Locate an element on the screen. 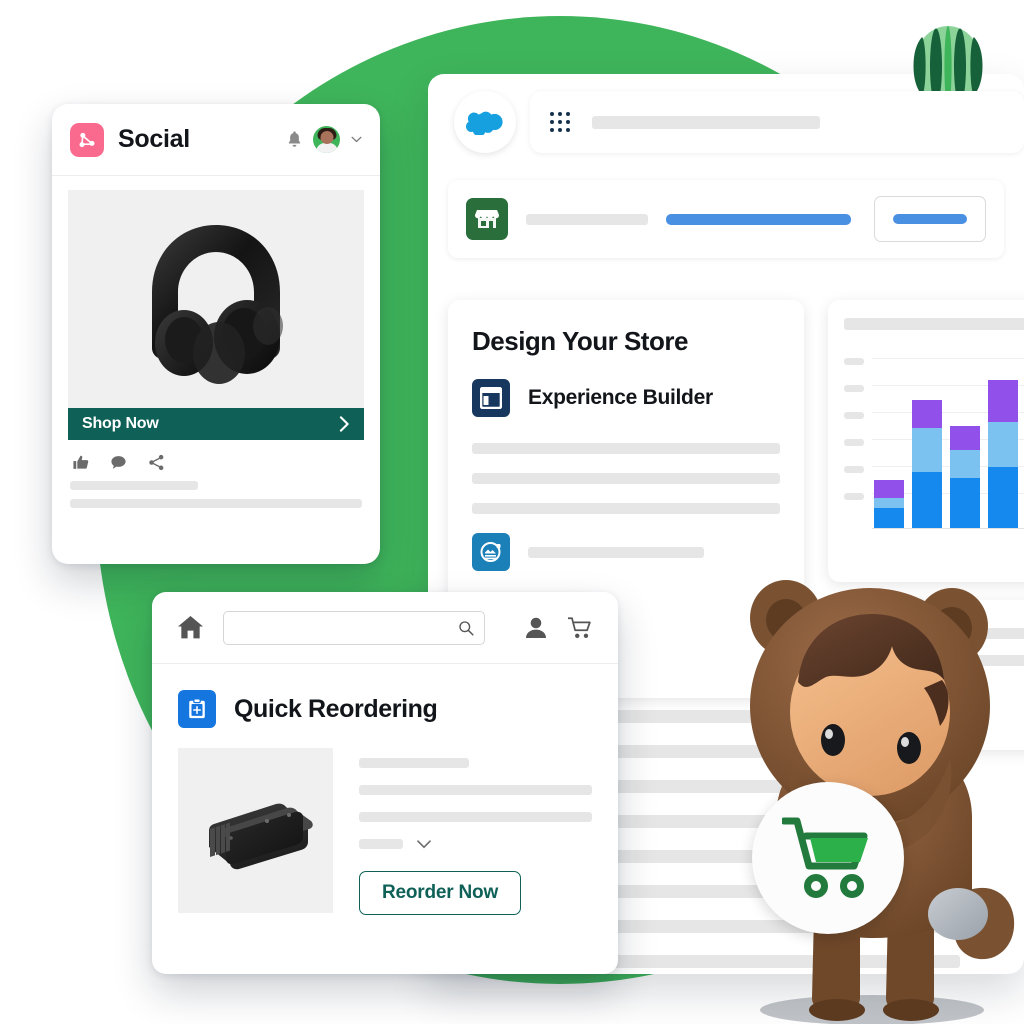 Image resolution: width=1024 pixels, height=1024 pixels. variant-value-bar is located at coordinates (381, 844).